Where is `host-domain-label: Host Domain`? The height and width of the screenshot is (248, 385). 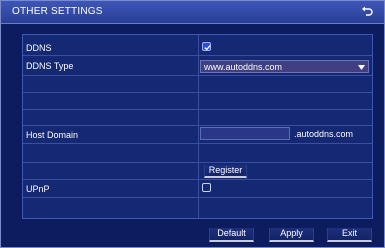
host-domain-label: Host Domain is located at coordinates (52, 135).